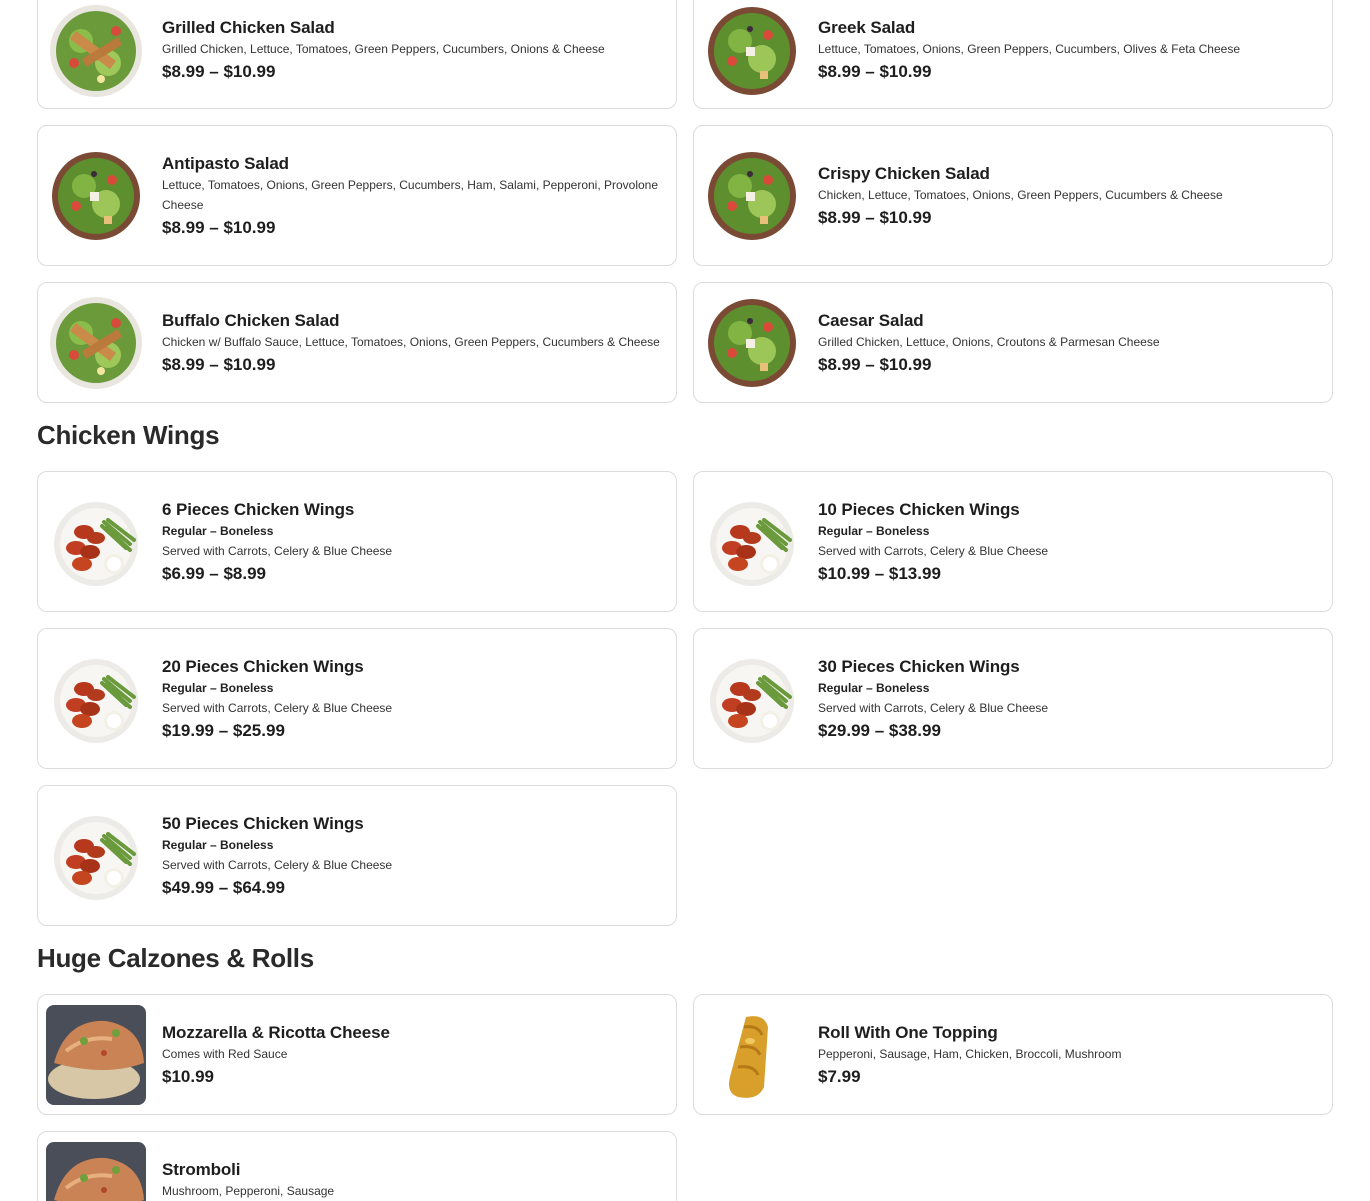 This screenshot has height=1201, width=1370. What do you see at coordinates (223, 887) in the screenshot?
I see `item-price: $49.99 – $64.99` at bounding box center [223, 887].